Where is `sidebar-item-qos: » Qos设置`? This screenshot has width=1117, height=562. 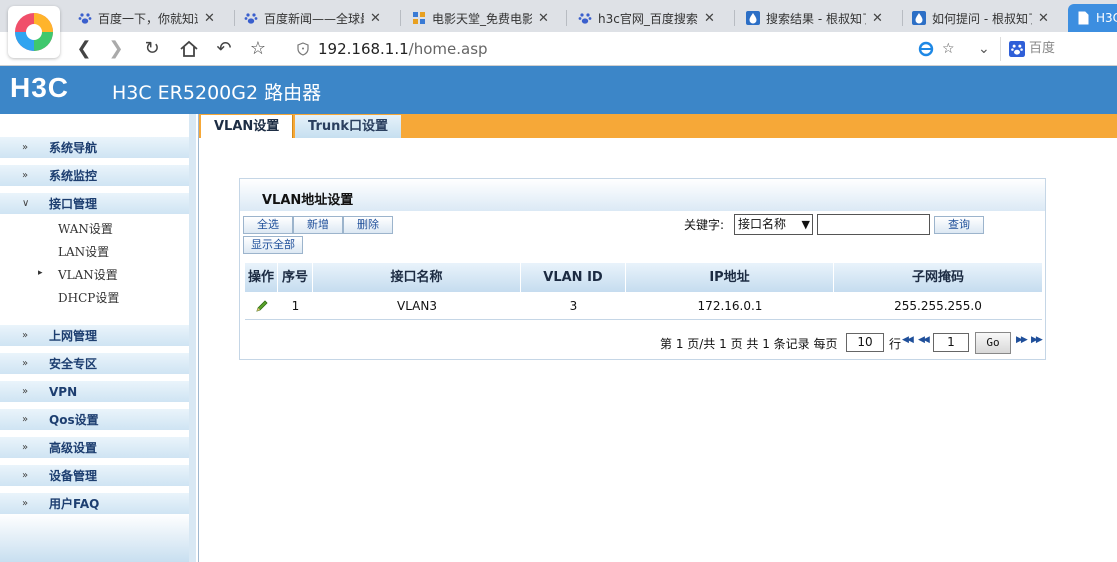
sidebar-item-qos: » Qos设置 is located at coordinates (94, 419).